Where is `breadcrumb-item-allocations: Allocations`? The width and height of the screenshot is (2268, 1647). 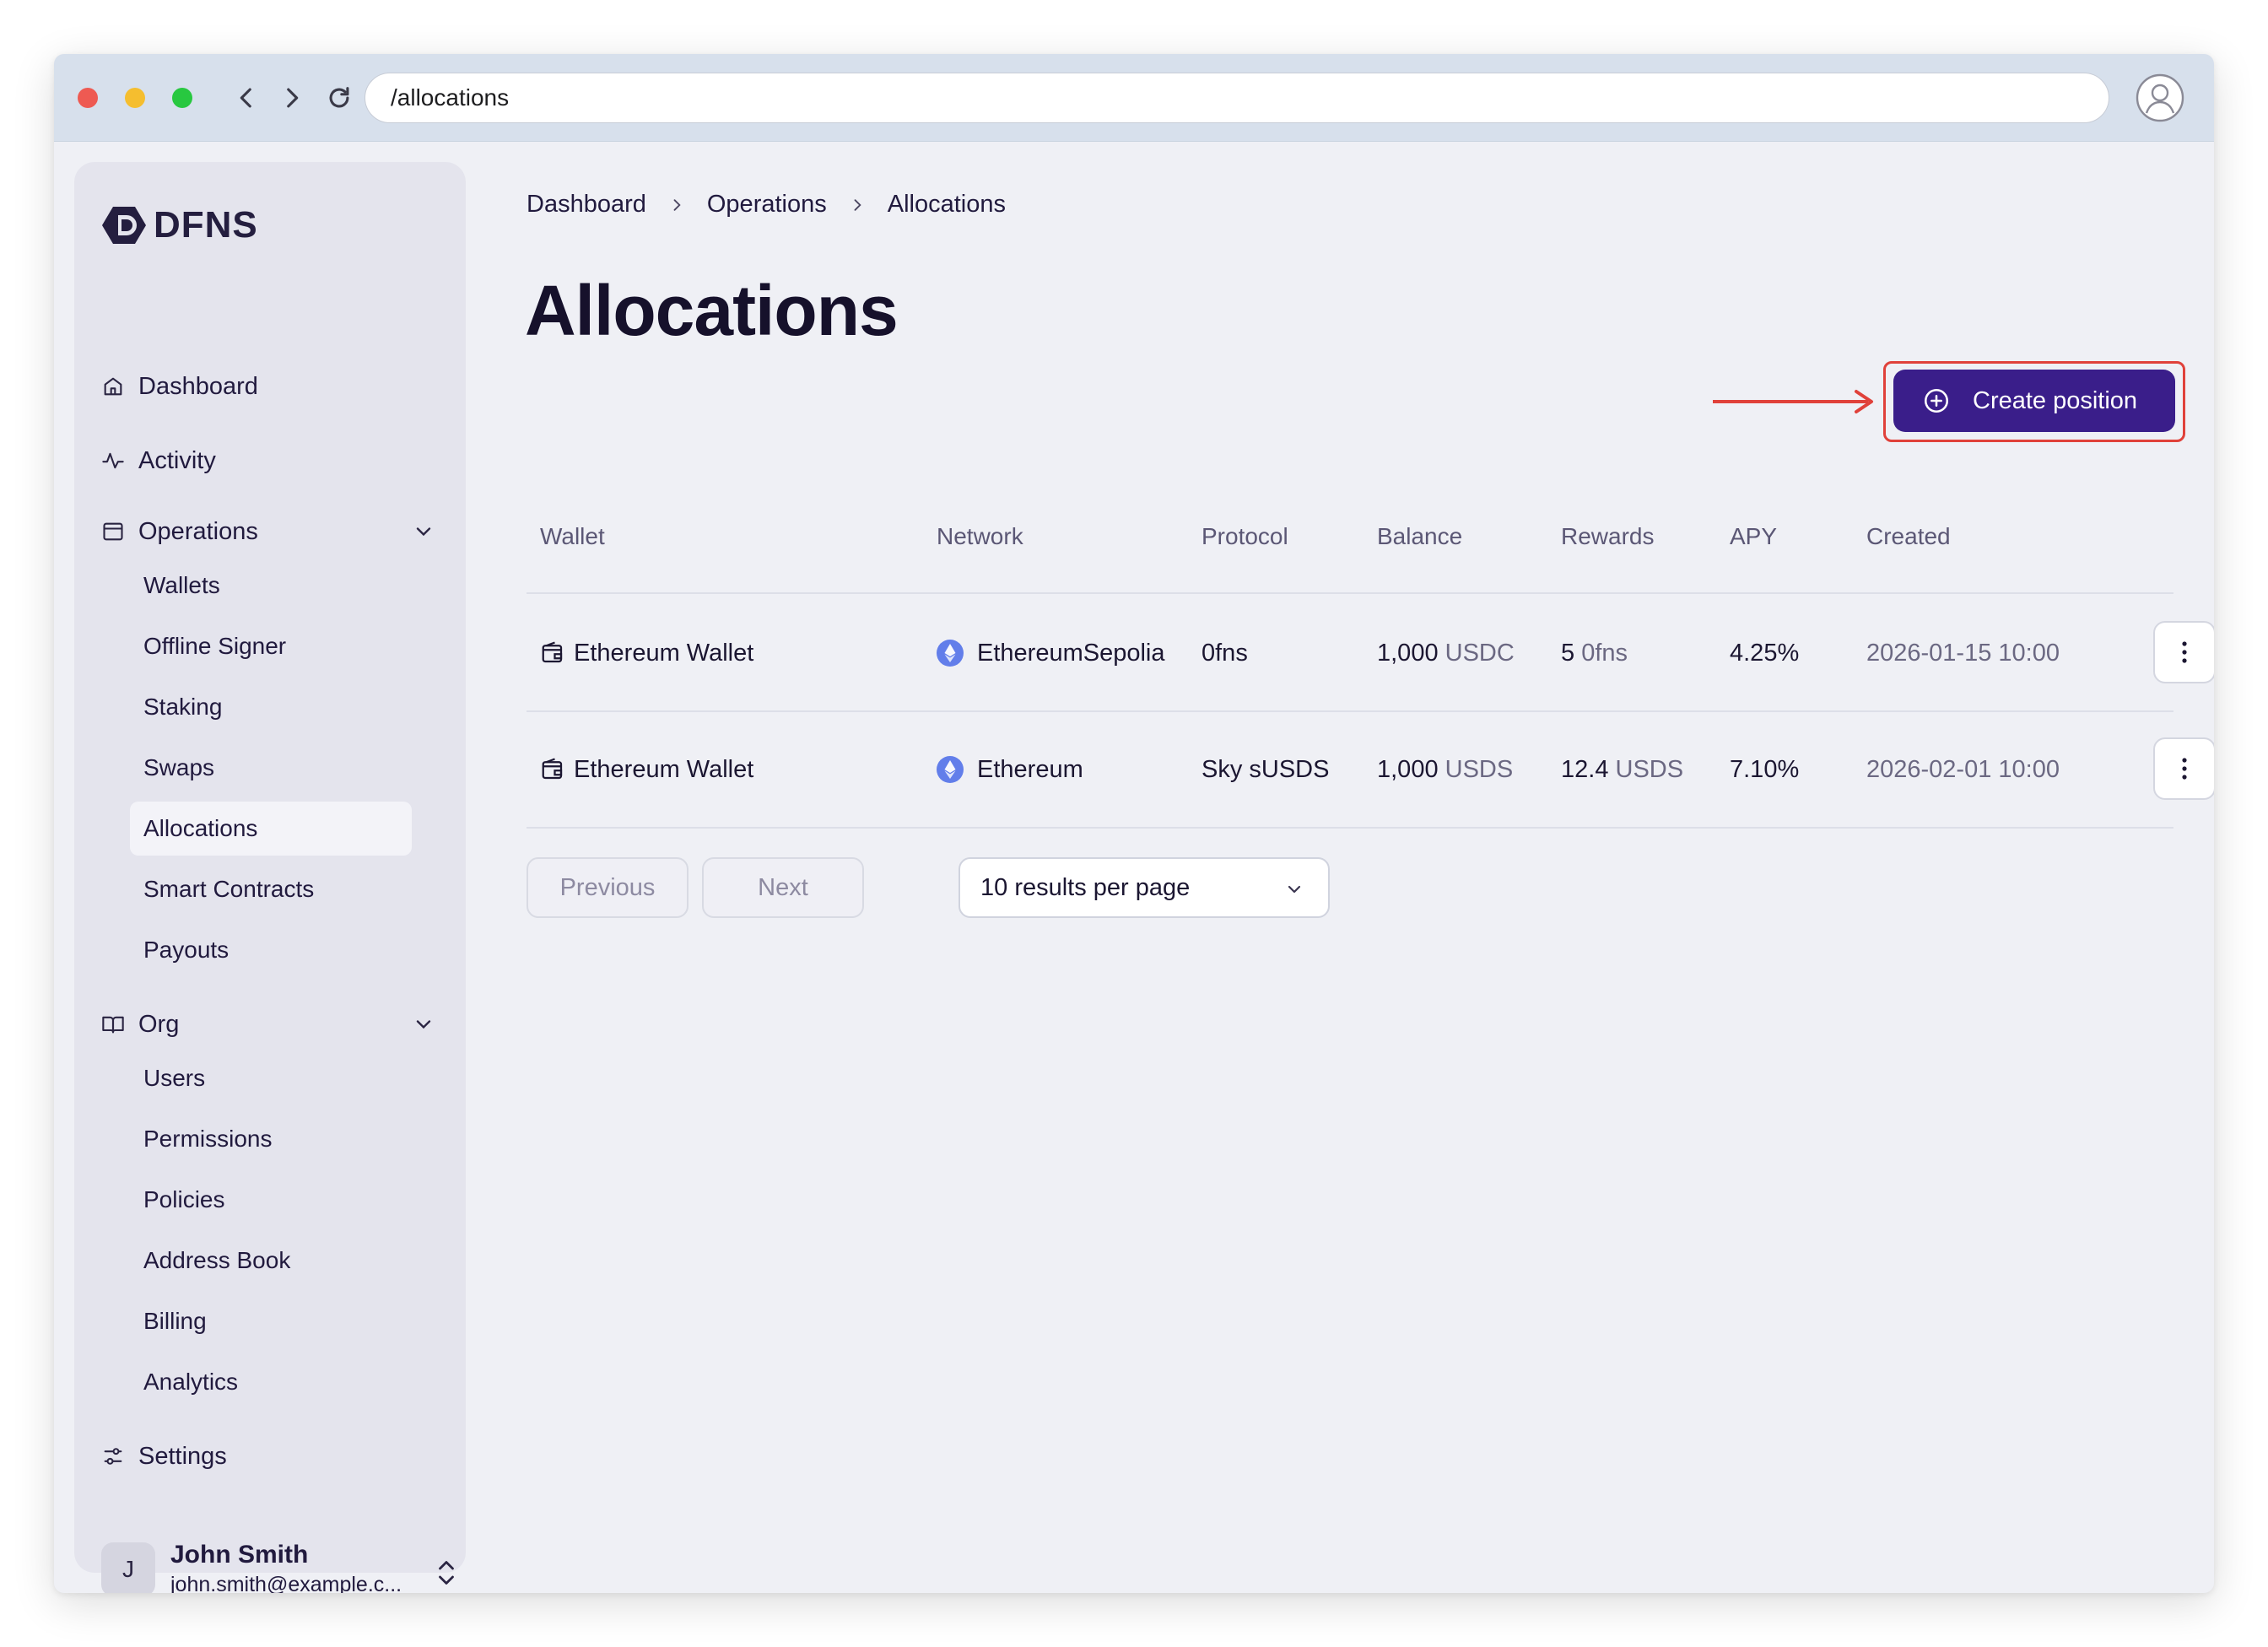 breadcrumb-item-allocations: Allocations is located at coordinates (947, 205).